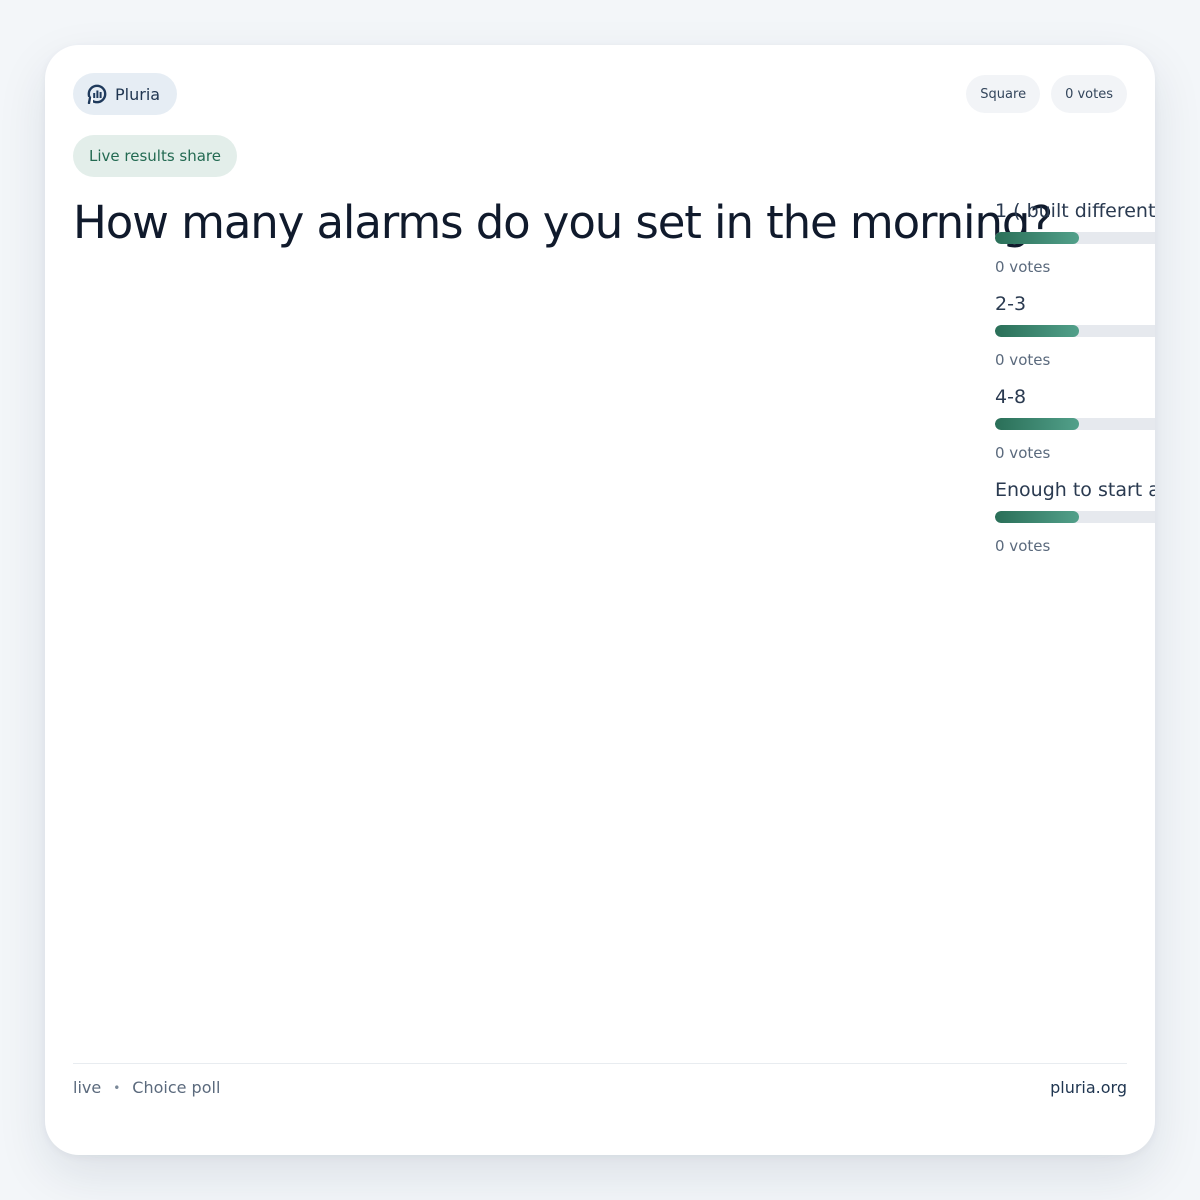 This screenshot has width=1200, height=1200. What do you see at coordinates (97, 94) in the screenshot?
I see `pluria-logo-icon` at bounding box center [97, 94].